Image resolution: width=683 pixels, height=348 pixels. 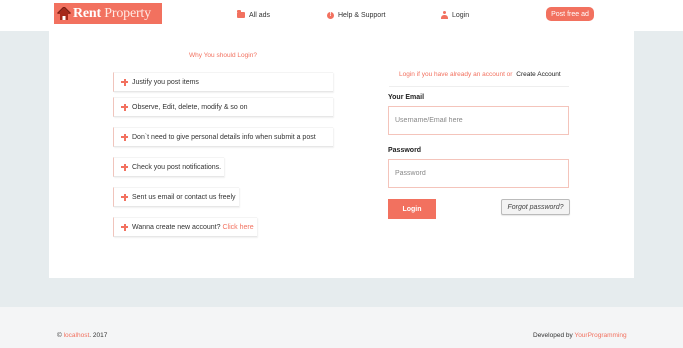 I want to click on footer-credit: Developed by YourProgramming, so click(x=580, y=335).